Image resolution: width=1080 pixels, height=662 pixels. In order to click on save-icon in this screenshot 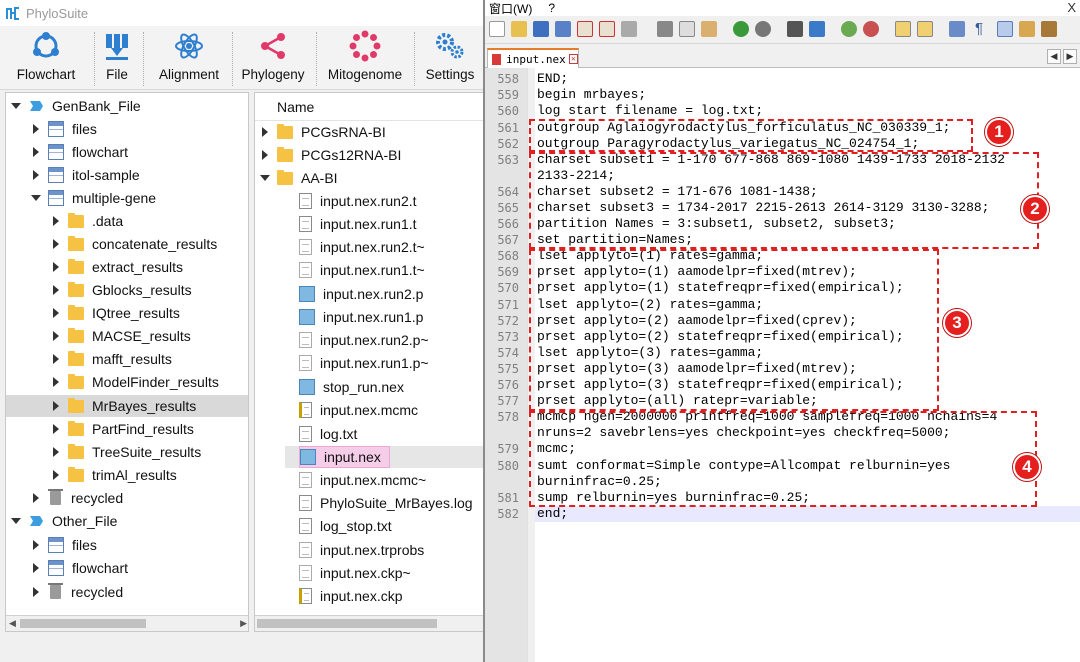, I will do `click(541, 29)`.